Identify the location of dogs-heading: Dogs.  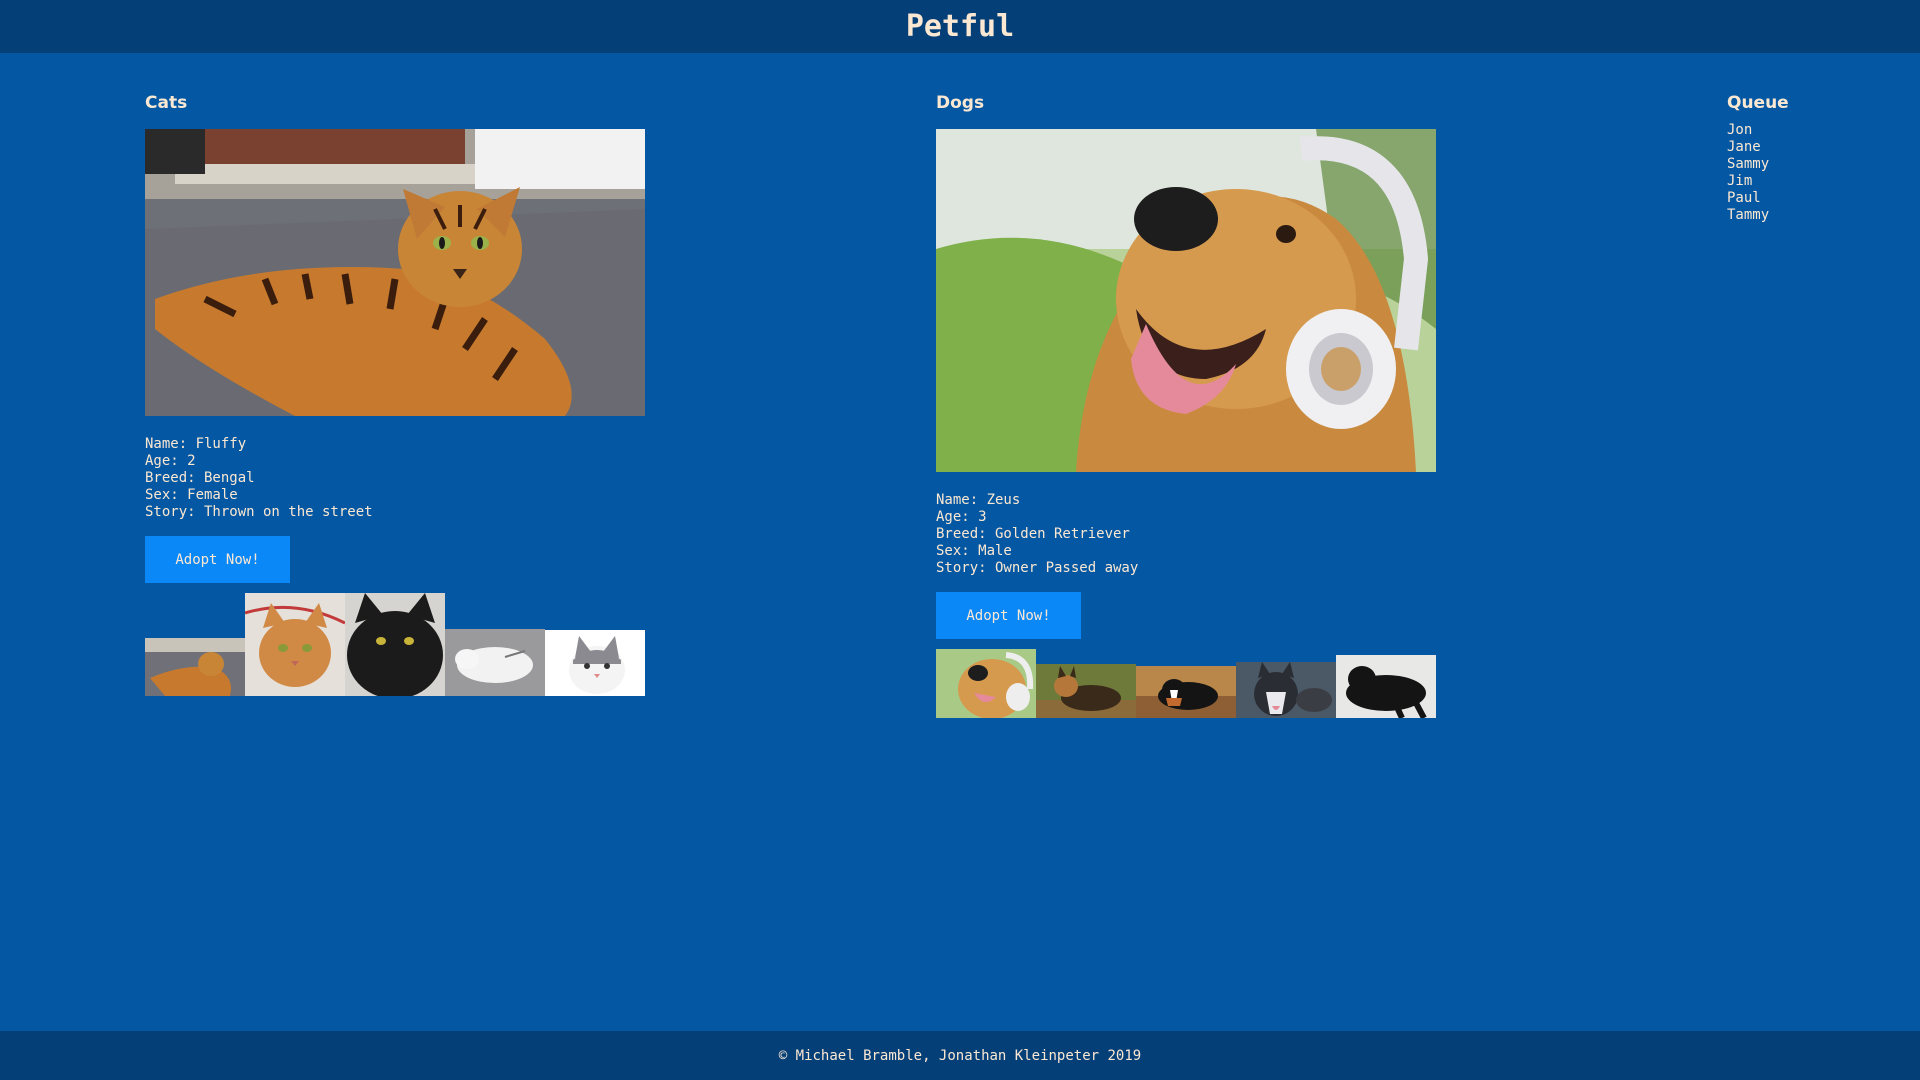
(960, 103).